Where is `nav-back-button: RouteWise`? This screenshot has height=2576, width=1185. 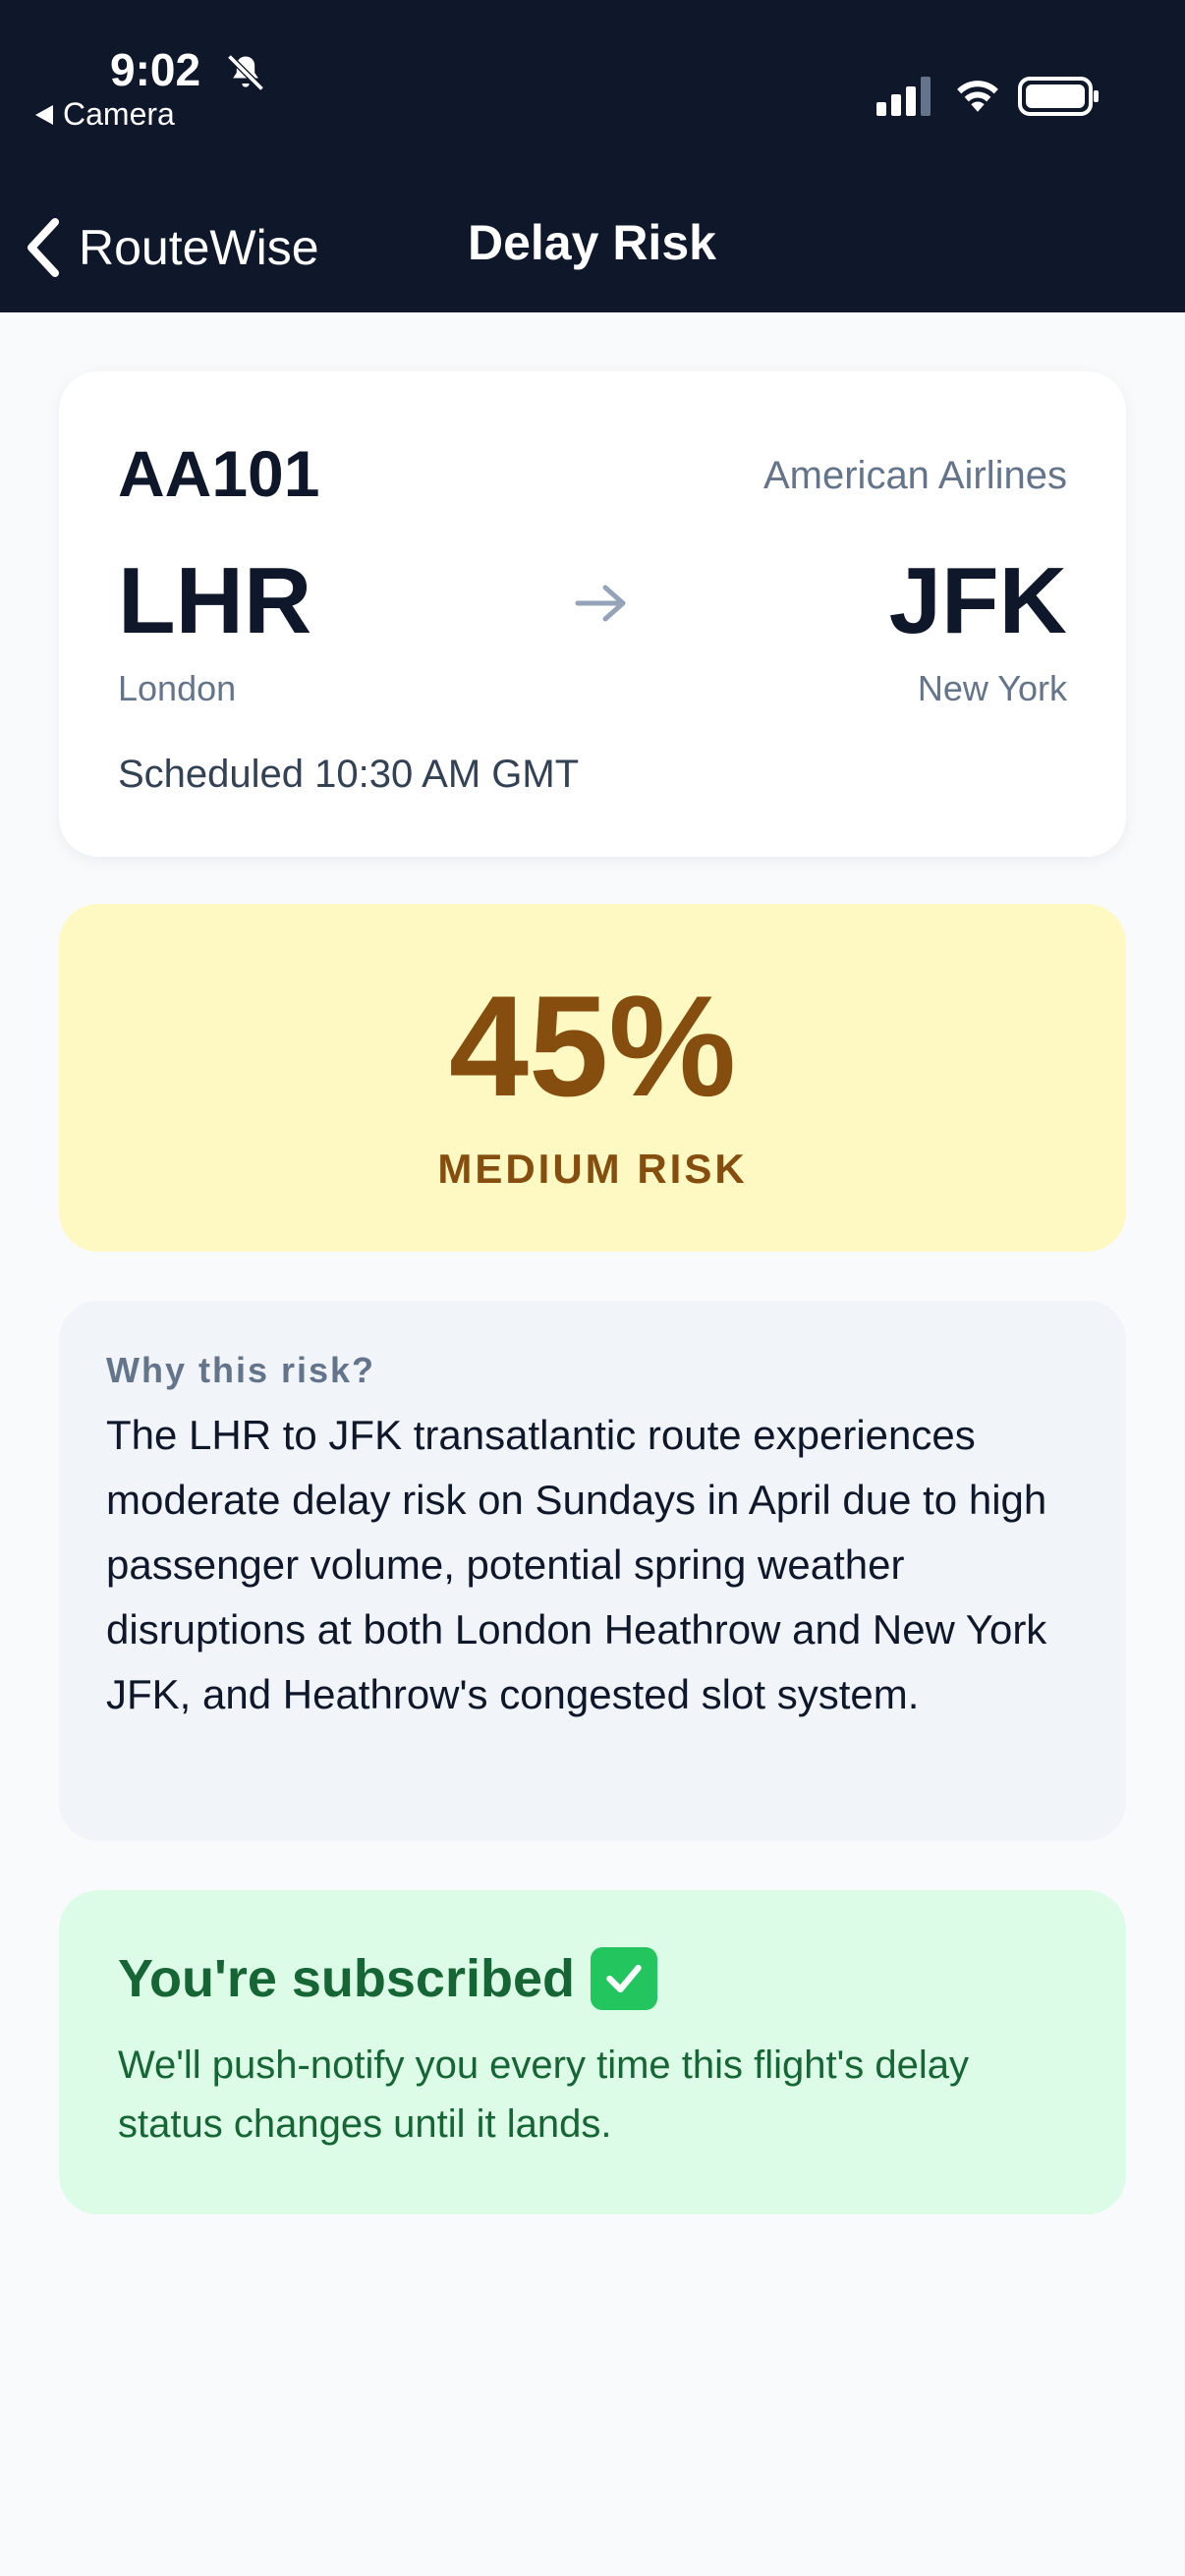
nav-back-button: RouteWise is located at coordinates (171, 247).